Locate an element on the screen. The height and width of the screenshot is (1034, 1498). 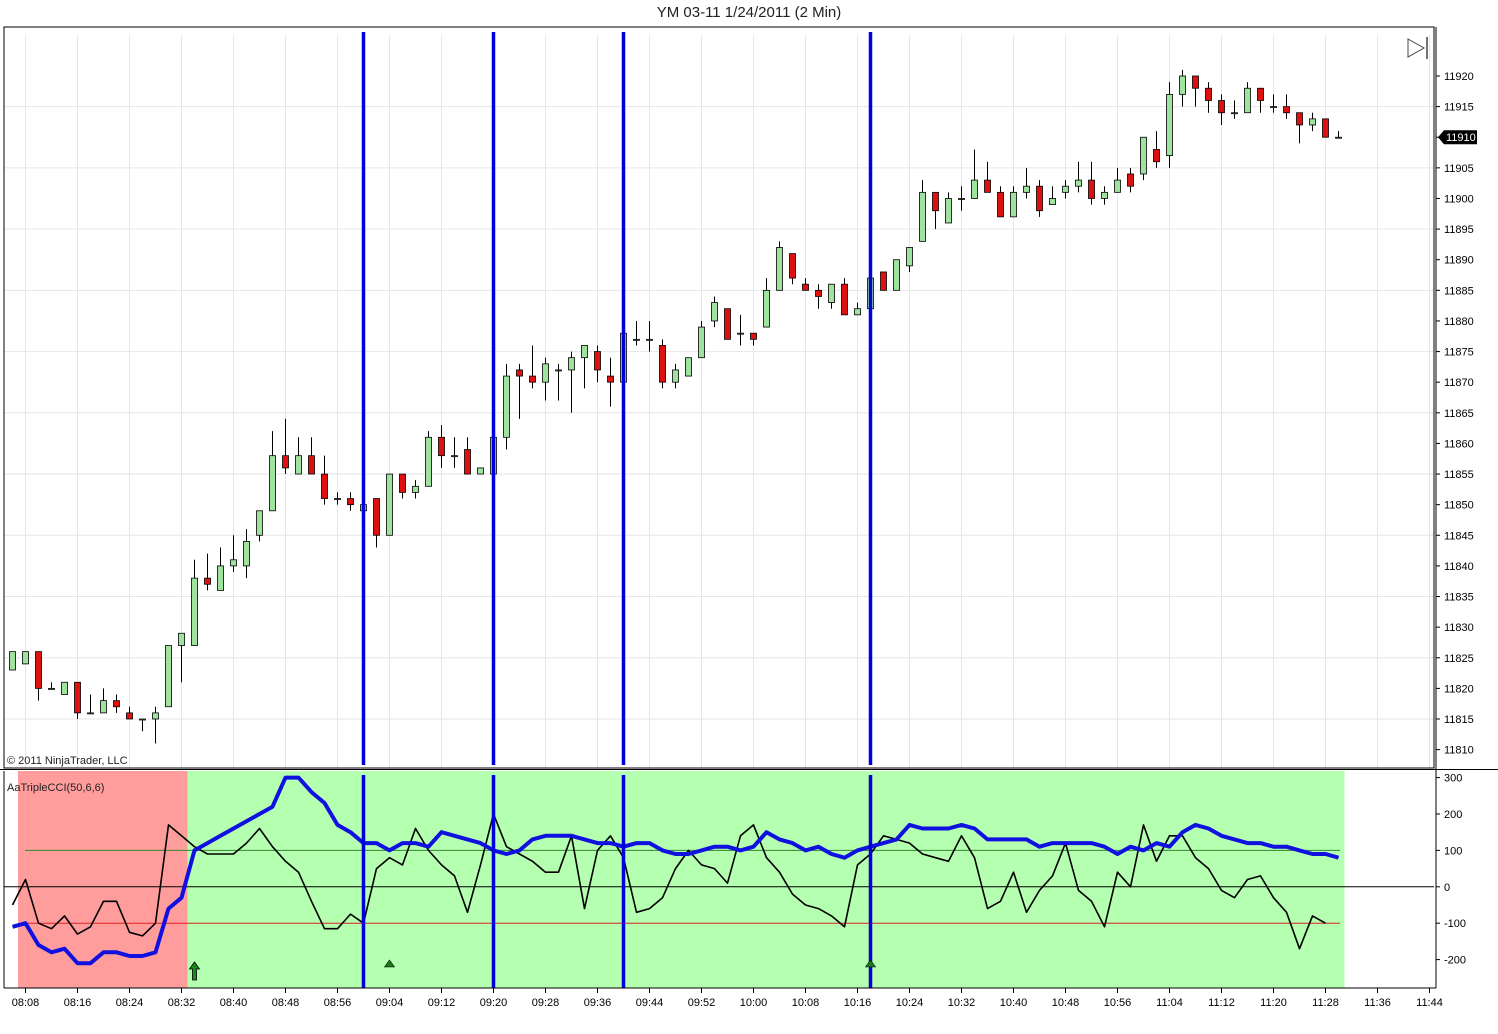
price-tick-label: 11855 is located at coordinates (1459, 475).